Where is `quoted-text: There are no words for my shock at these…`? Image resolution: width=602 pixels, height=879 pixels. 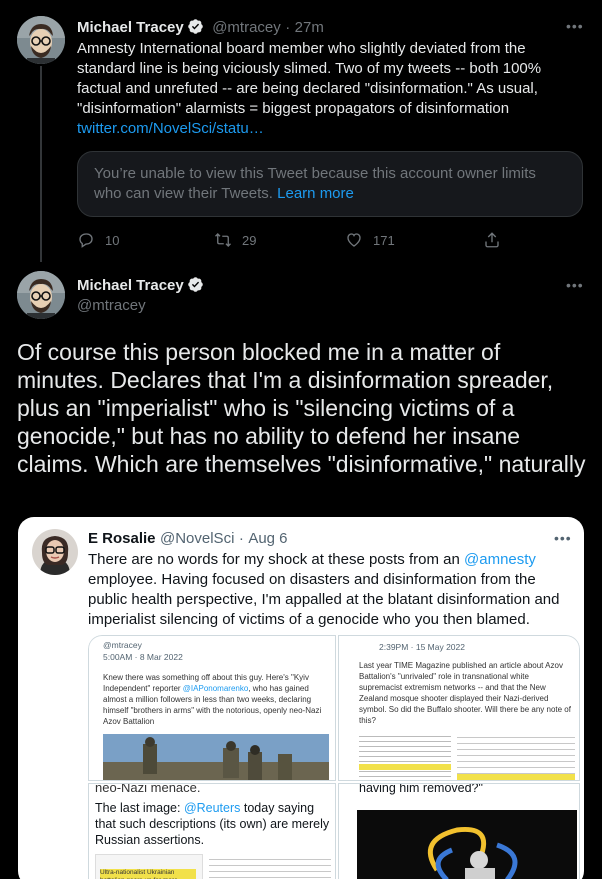 quoted-text: There are no words for my shock at these… is located at coordinates (328, 590).